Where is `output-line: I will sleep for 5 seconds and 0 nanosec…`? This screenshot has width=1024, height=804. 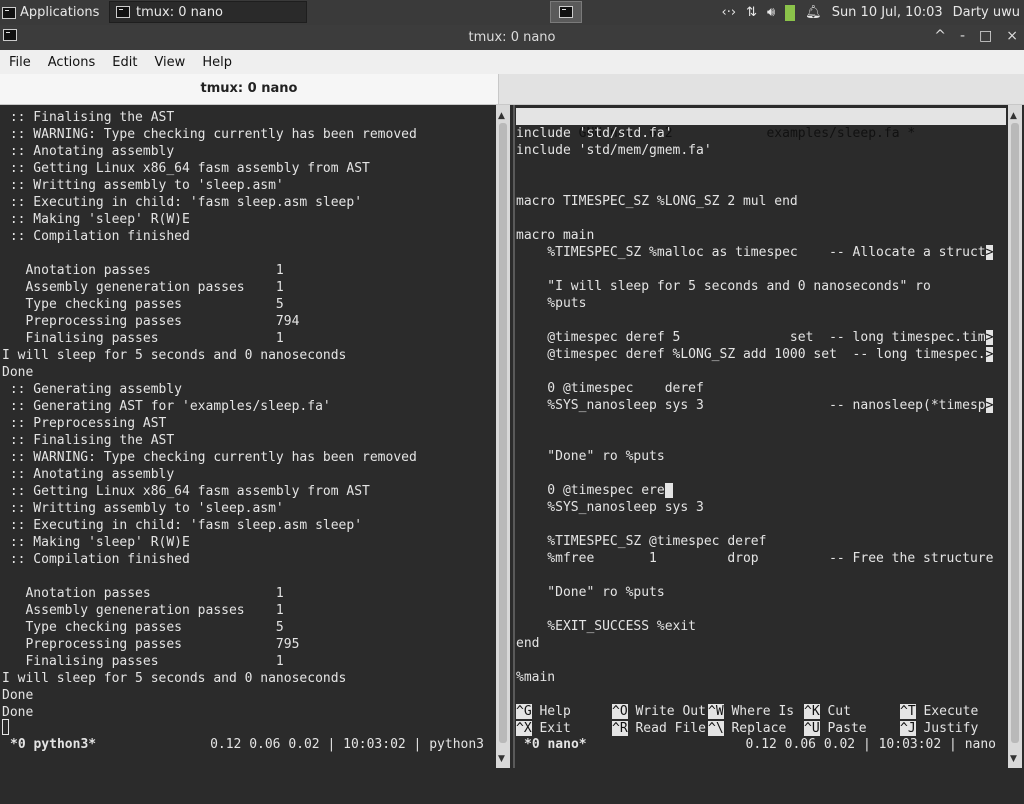
output-line: I will sleep for 5 seconds and 0 nanosec… is located at coordinates (174, 355).